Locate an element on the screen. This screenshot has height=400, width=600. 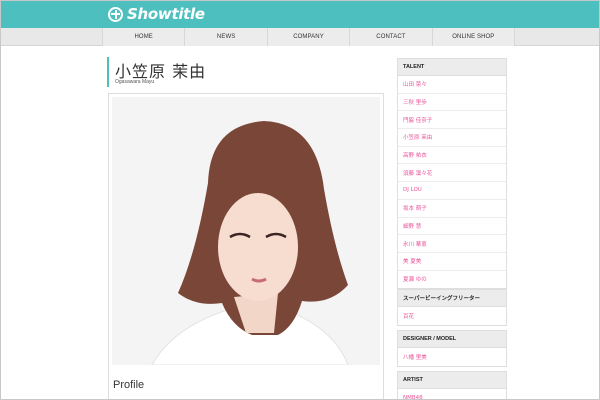
sidebar-super-being: スーパービーイングフリーター 百花 is located at coordinates (452, 307).